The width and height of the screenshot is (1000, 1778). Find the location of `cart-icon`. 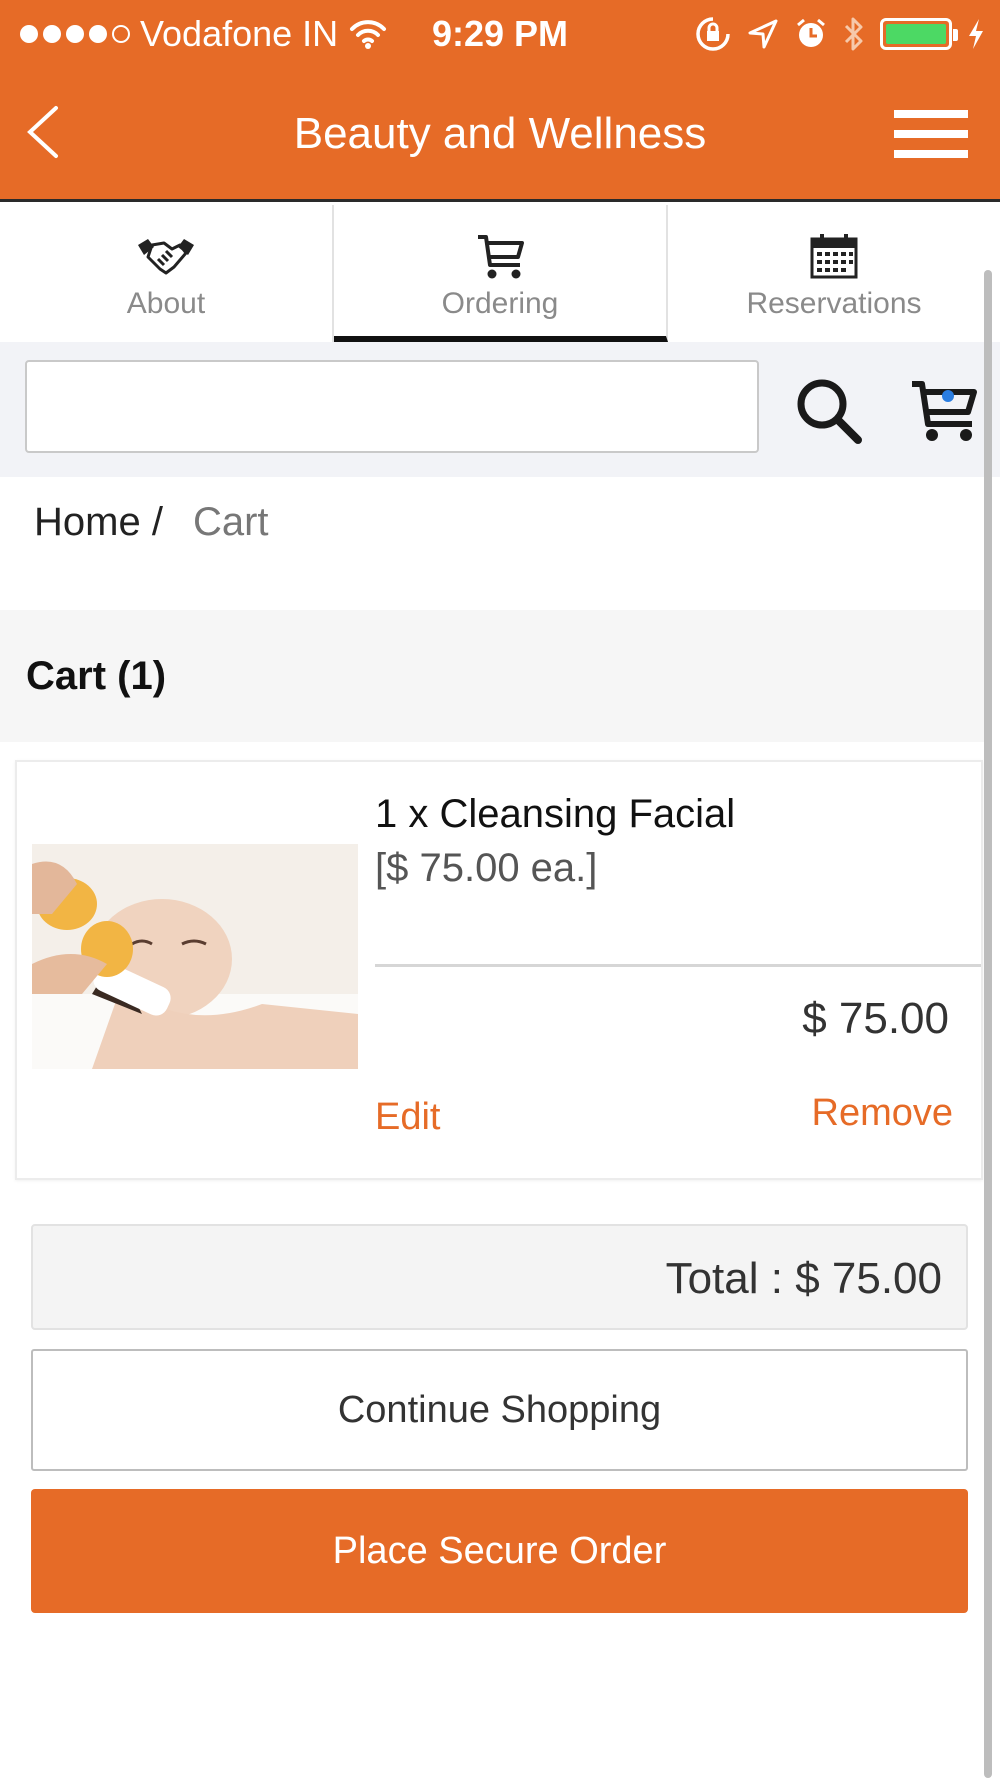

cart-icon is located at coordinates (501, 257).